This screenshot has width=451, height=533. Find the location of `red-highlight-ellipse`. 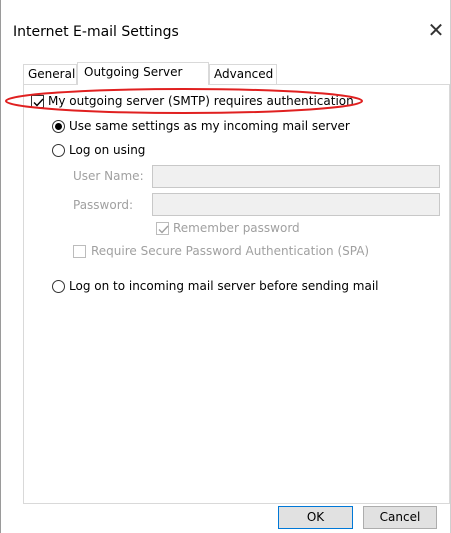

red-highlight-ellipse is located at coordinates (184, 101).